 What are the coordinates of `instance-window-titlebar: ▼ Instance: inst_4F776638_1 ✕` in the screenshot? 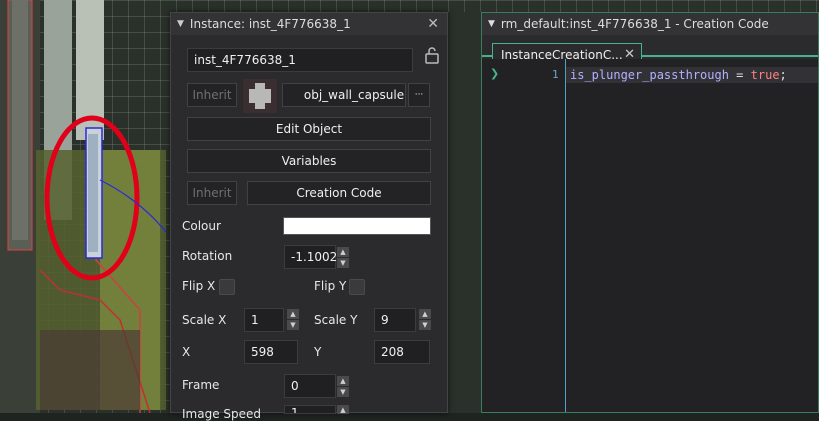 It's located at (309, 24).